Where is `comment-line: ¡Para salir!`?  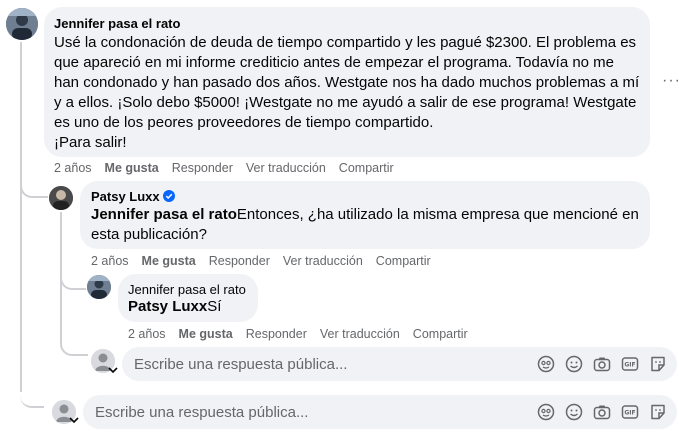 comment-line: ¡Para salir! is located at coordinates (90, 142).